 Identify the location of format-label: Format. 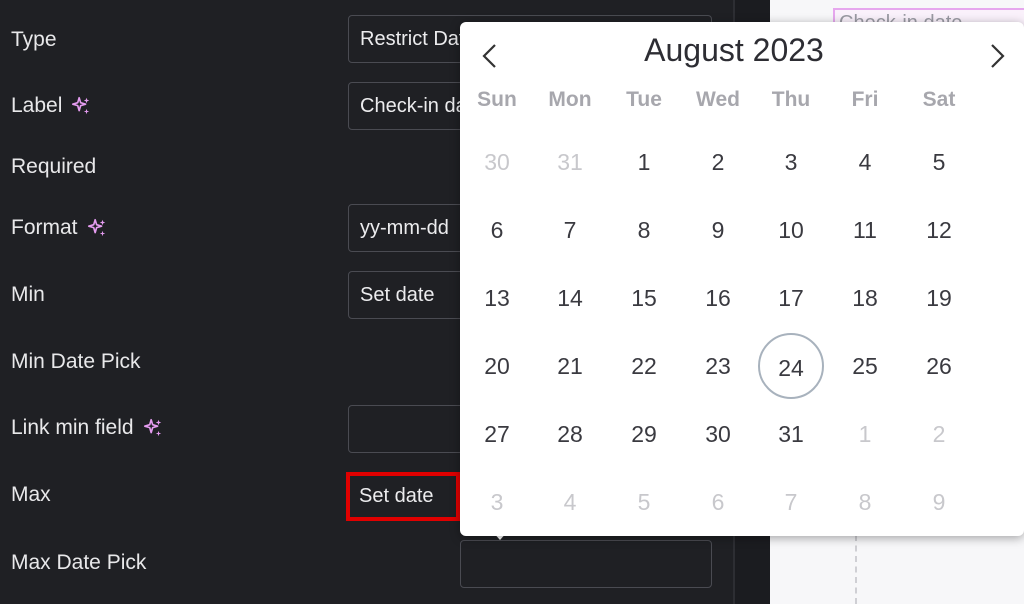
(59, 228).